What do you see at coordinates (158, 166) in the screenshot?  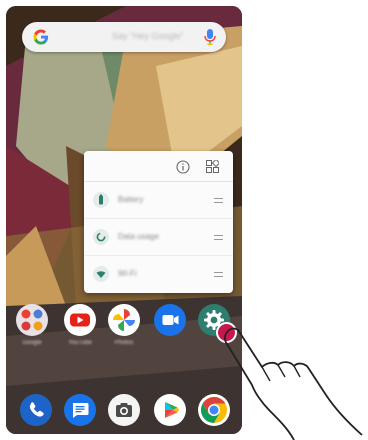 I see `popup-header` at bounding box center [158, 166].